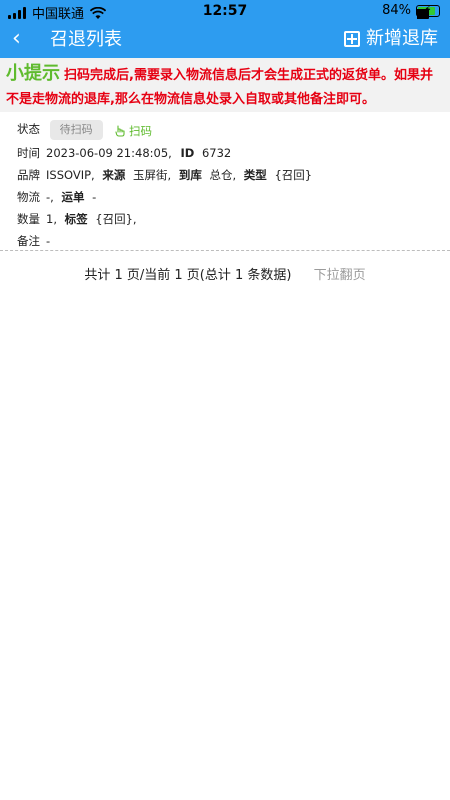 Image resolution: width=450 pixels, height=800 pixels. What do you see at coordinates (28, 175) in the screenshot?
I see `brand-label: 品牌` at bounding box center [28, 175].